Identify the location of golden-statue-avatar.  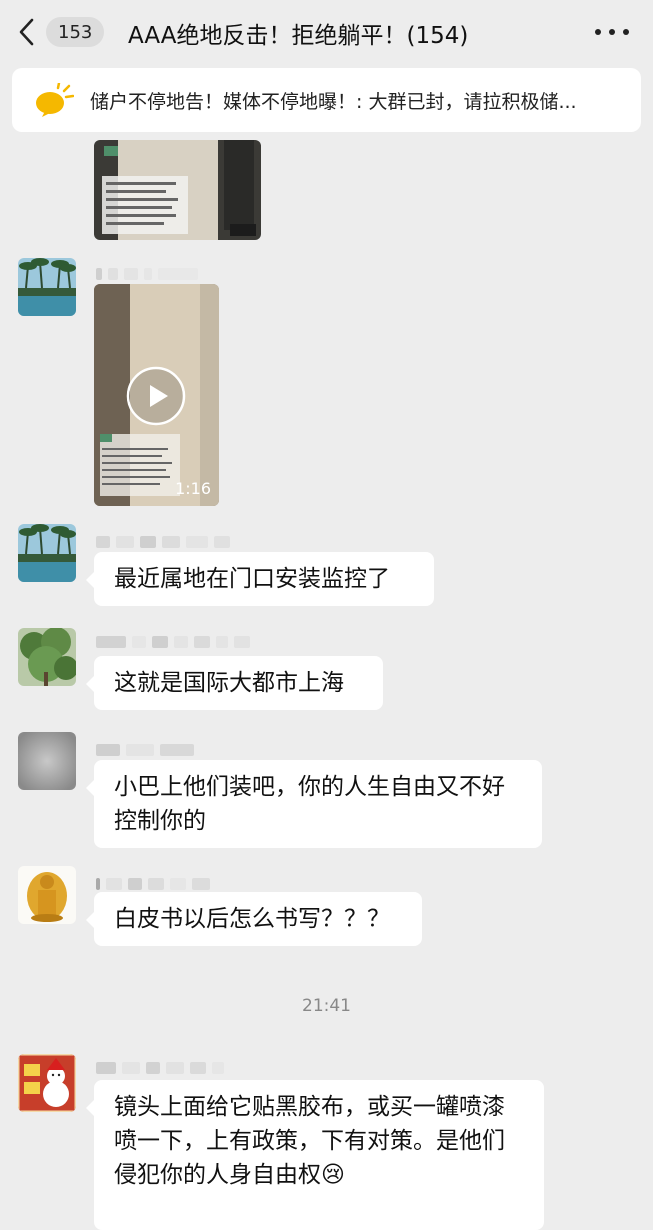
(47, 895).